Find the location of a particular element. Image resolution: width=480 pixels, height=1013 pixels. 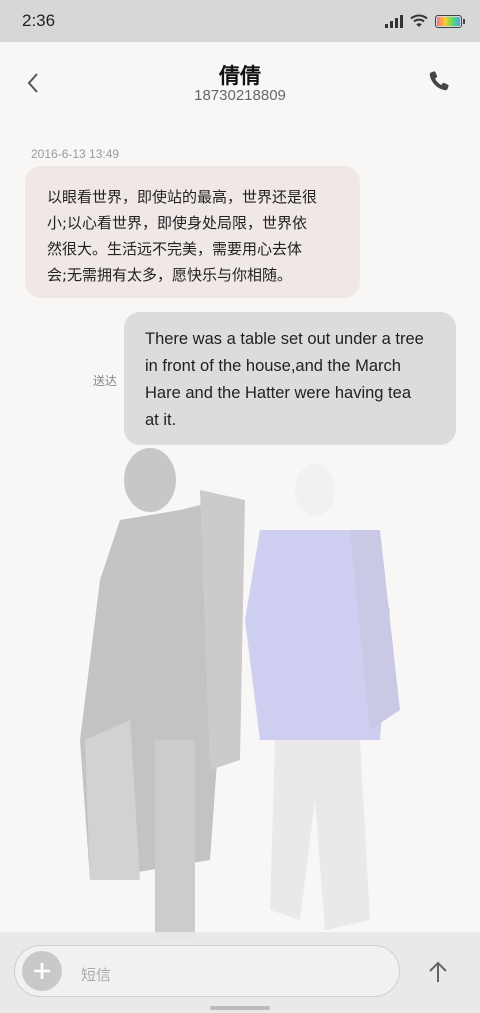

send-button is located at coordinates (438, 972).